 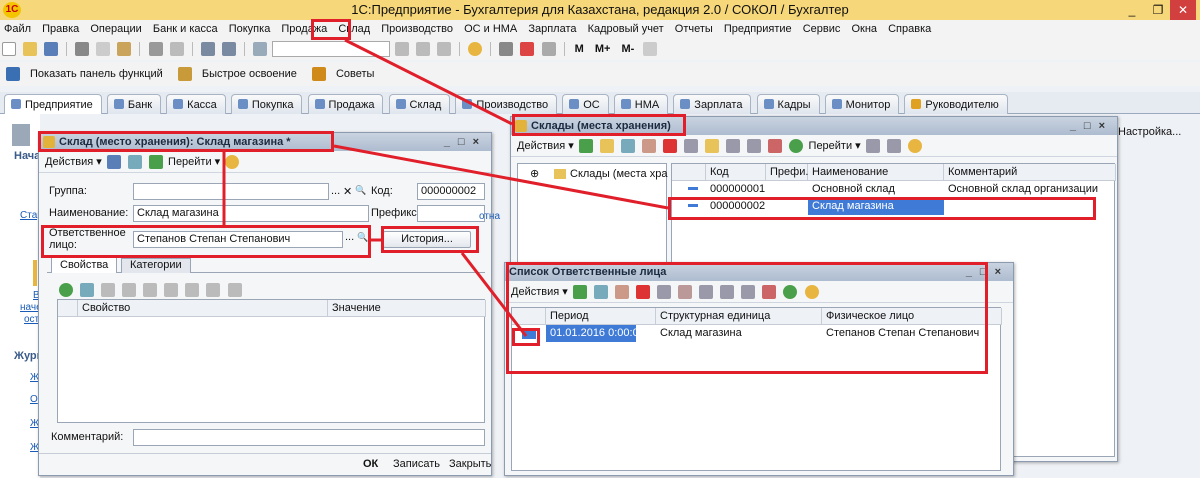 I want to click on memory-m-button: M, so click(x=579, y=49).